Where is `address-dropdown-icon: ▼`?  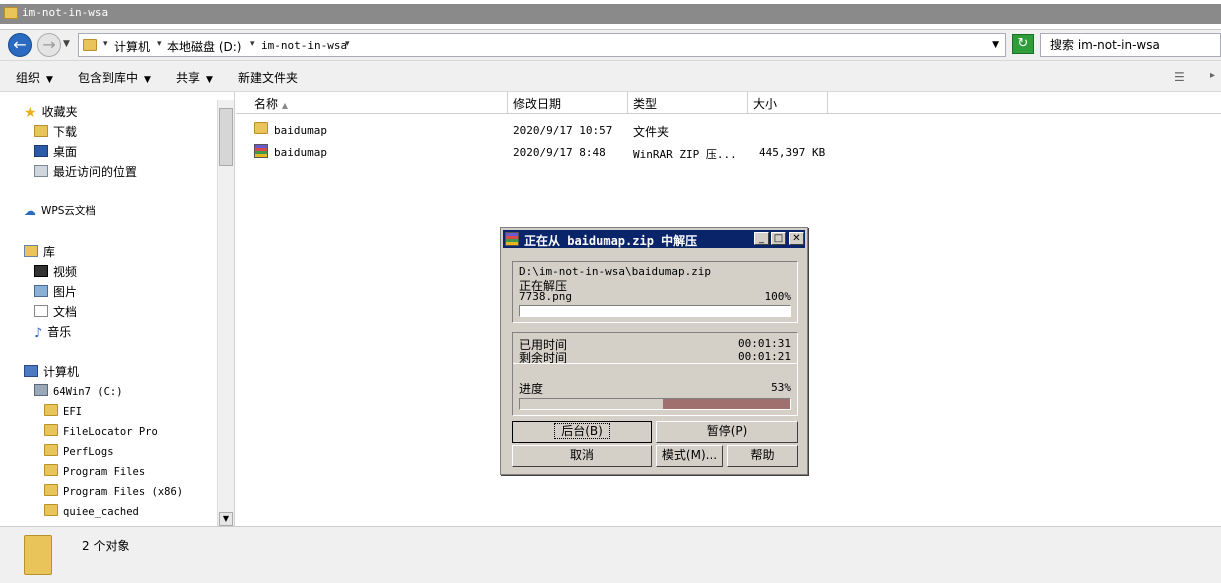 address-dropdown-icon: ▼ is located at coordinates (995, 45).